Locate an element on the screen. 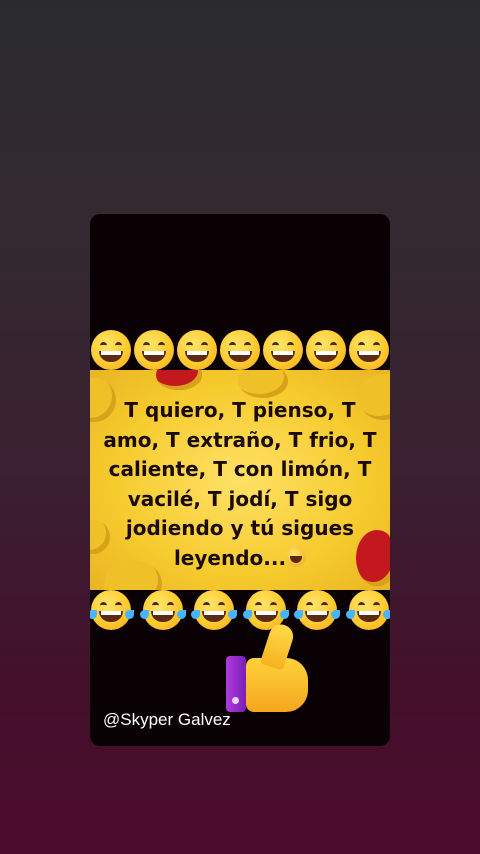  laughing-face-icon is located at coordinates (296, 556).